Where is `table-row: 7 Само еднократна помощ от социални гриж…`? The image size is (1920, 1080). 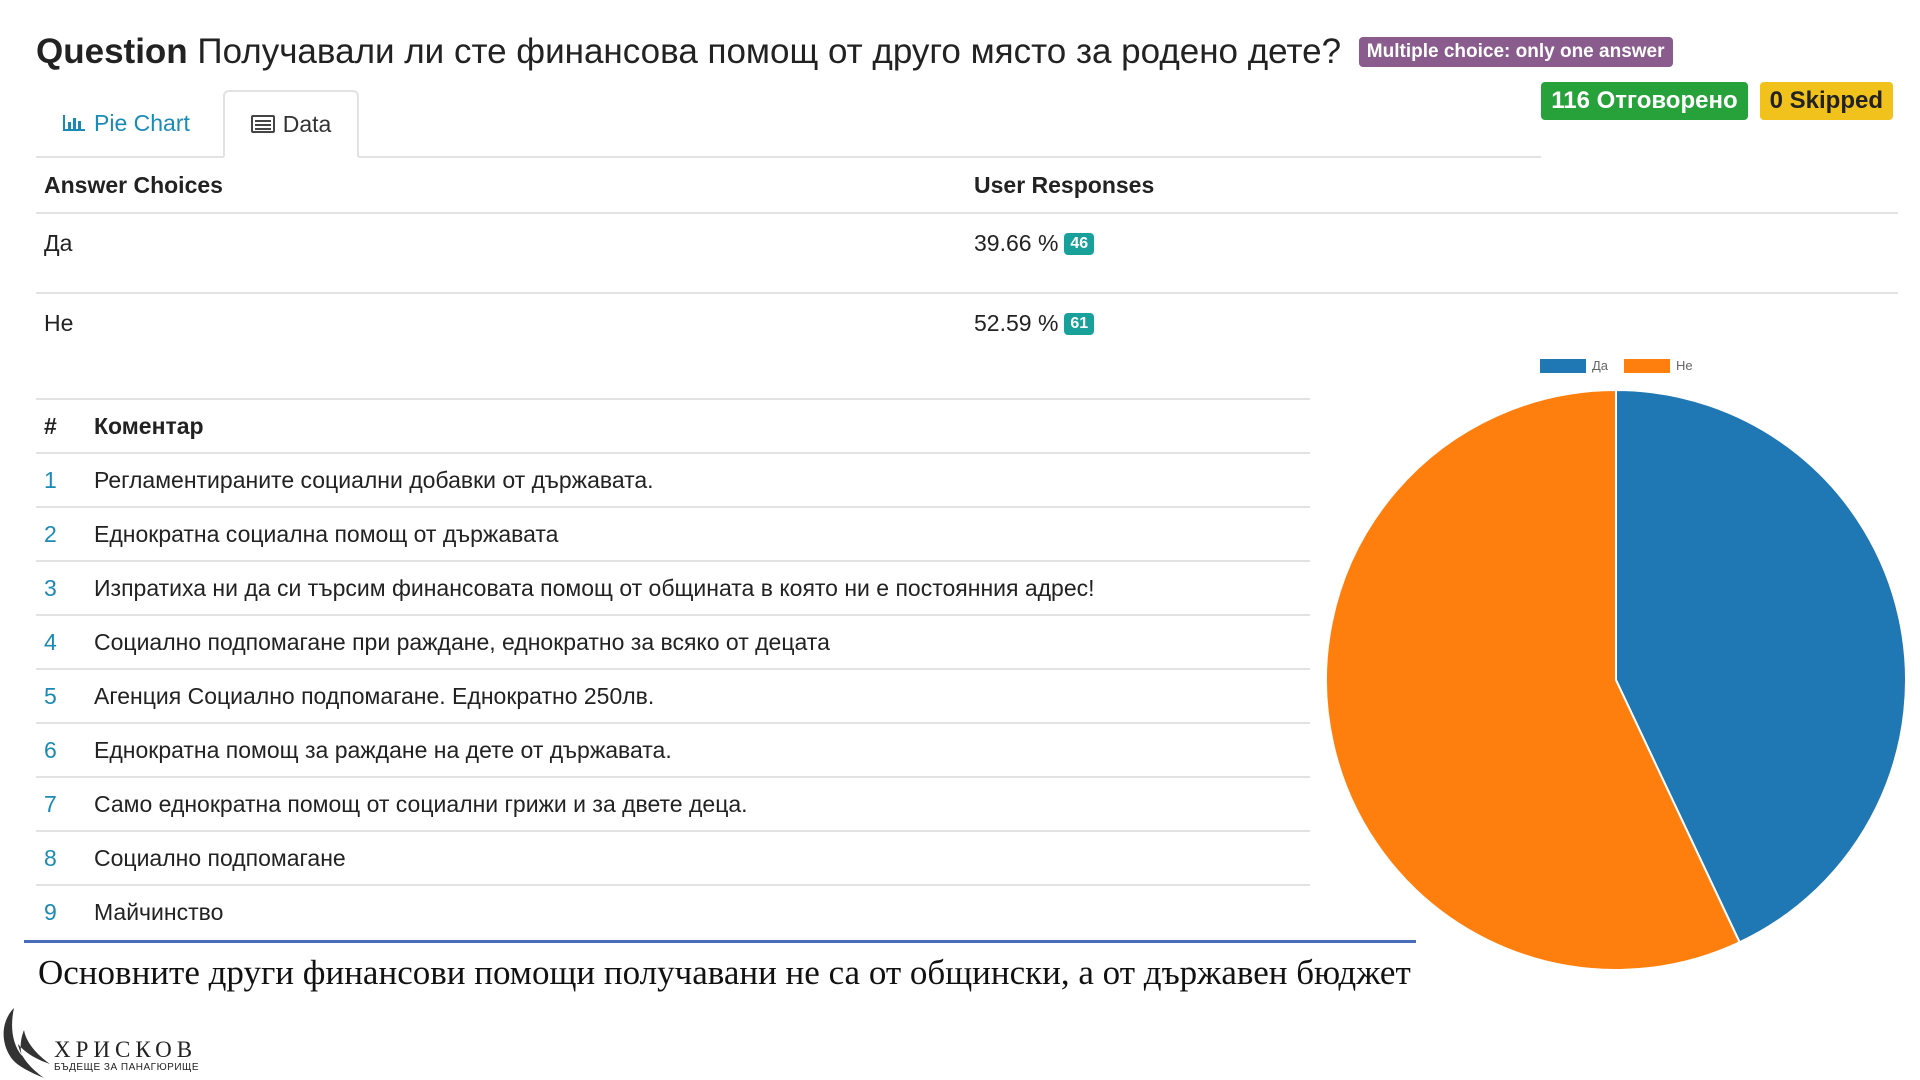 table-row: 7 Само еднократна помощ от социални гриж… is located at coordinates (673, 805).